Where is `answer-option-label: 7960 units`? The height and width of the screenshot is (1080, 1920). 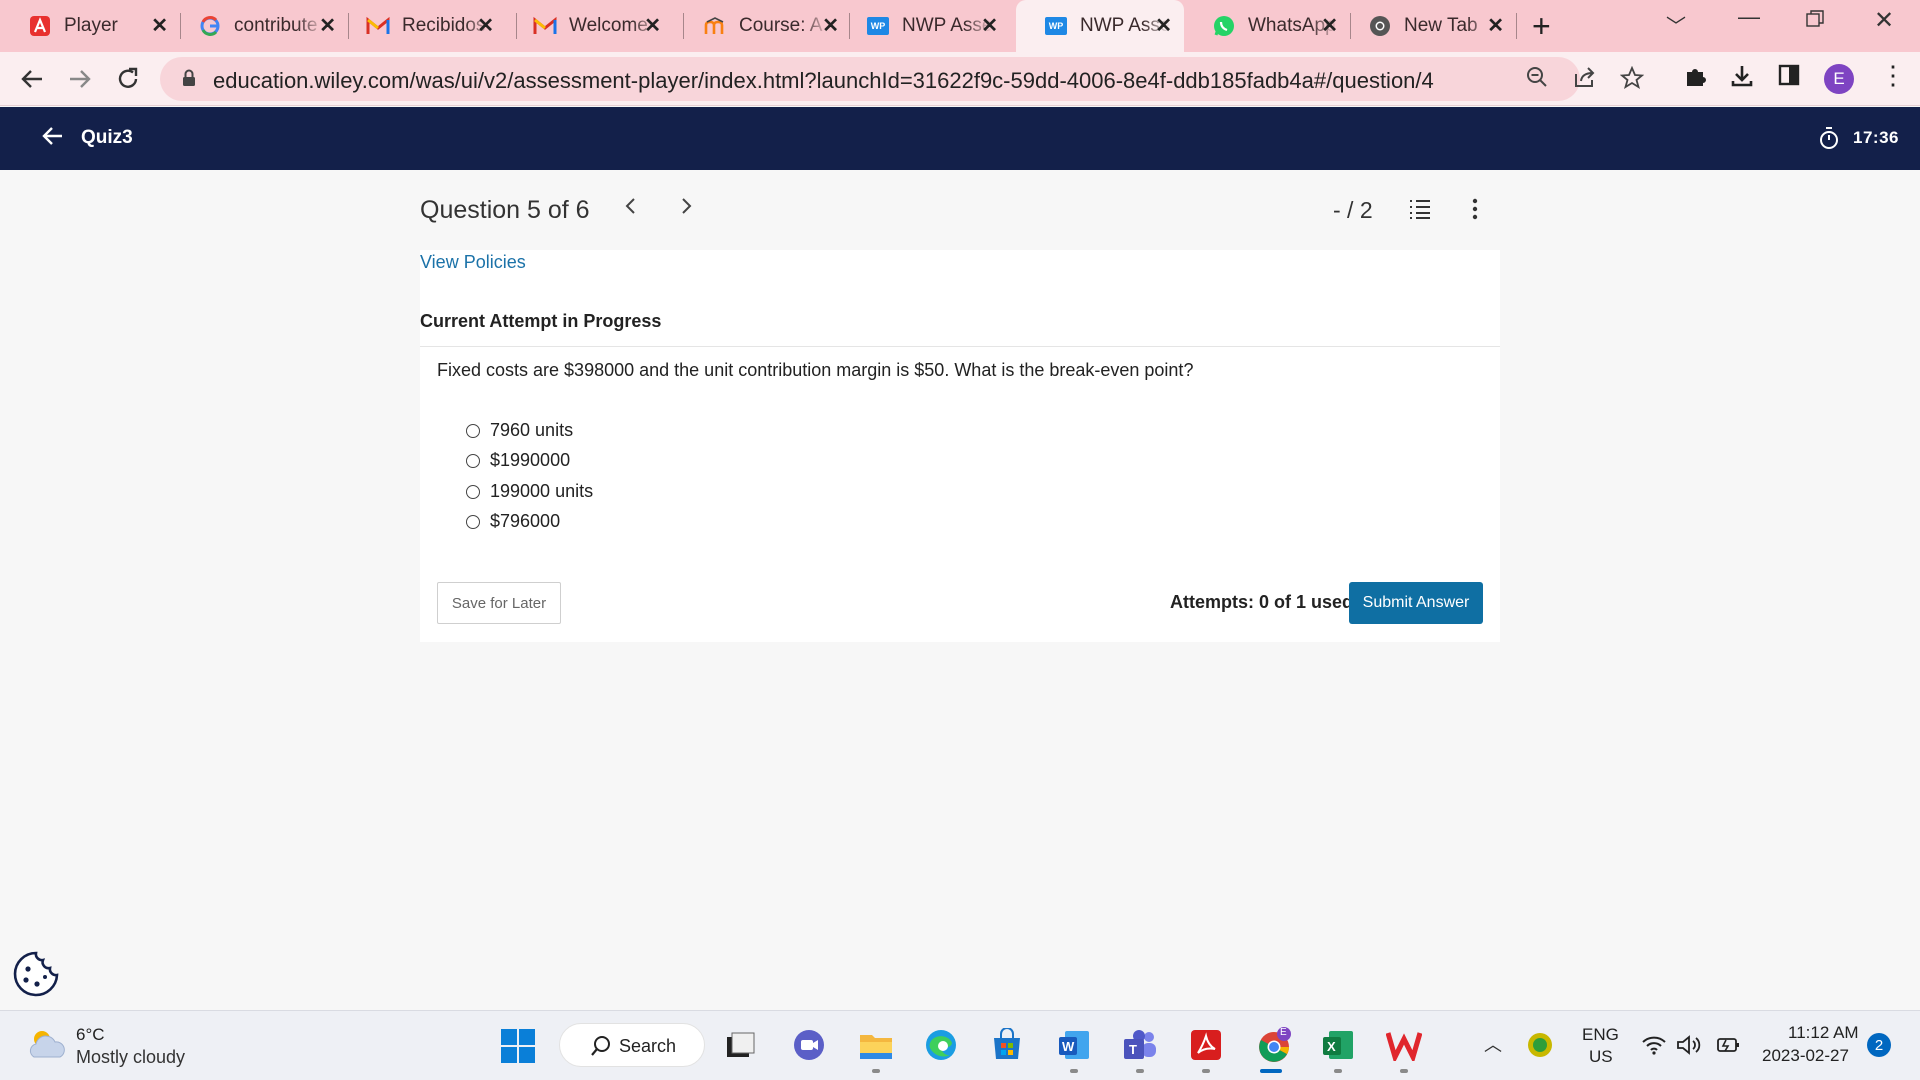
answer-option-label: 7960 units is located at coordinates (532, 430).